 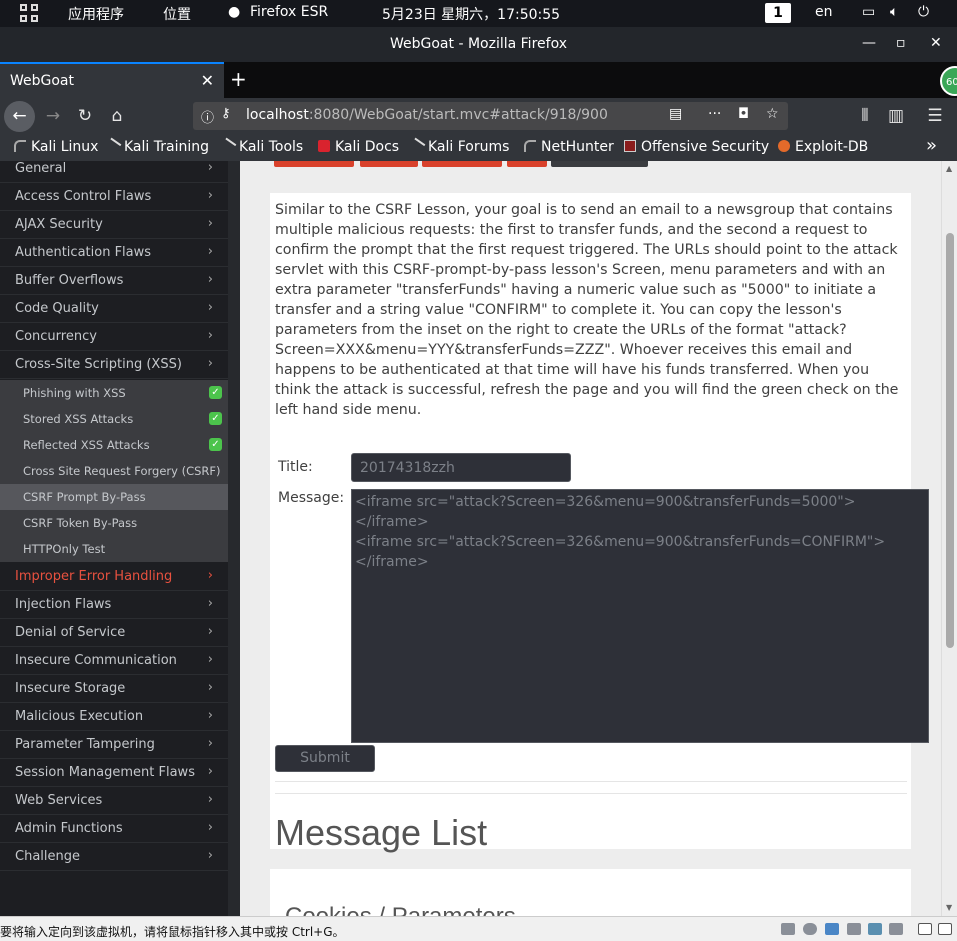 I want to click on sidebar-category: Cross-Site Scripting (XSS) ›, so click(x=114, y=365).